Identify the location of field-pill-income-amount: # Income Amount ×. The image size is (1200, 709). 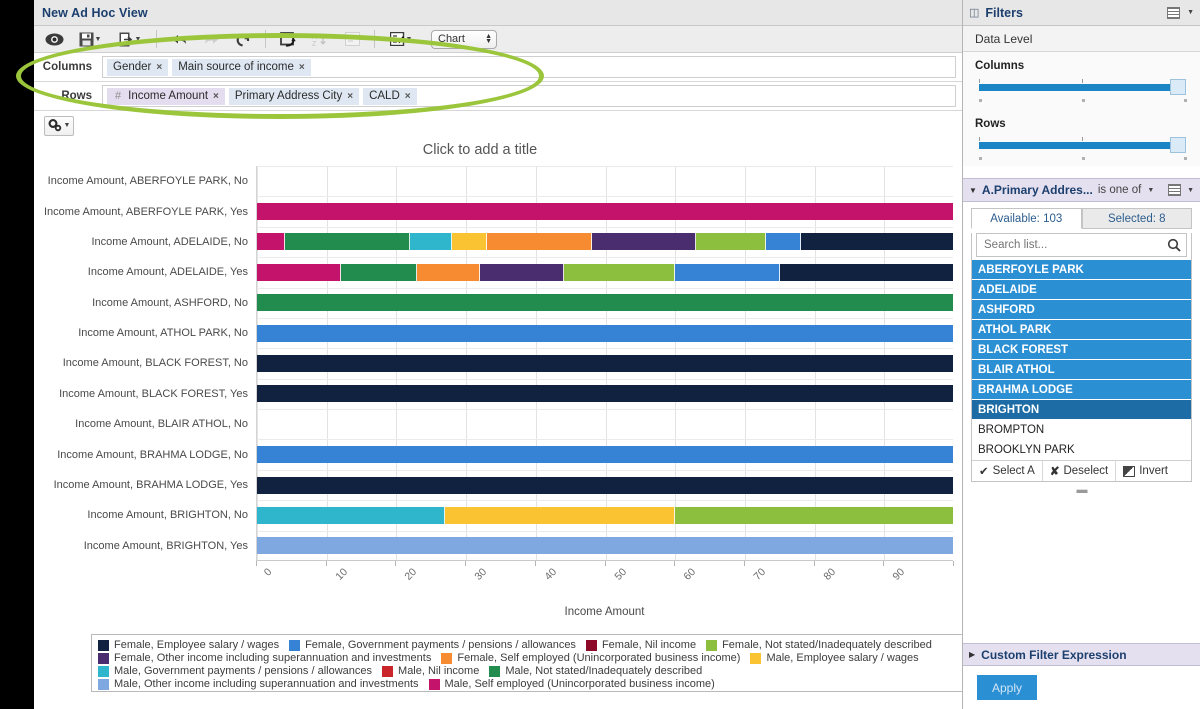
(166, 96).